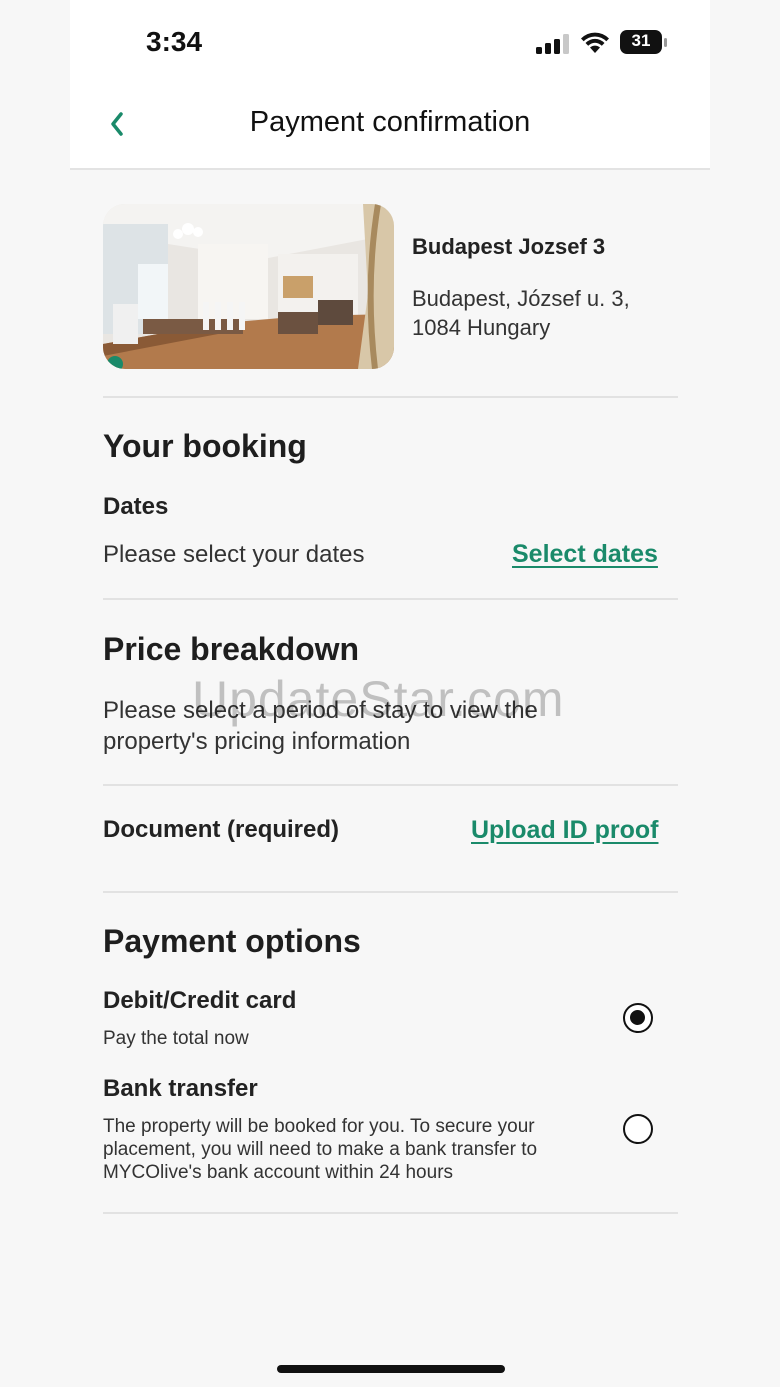  What do you see at coordinates (390, 85) in the screenshot?
I see `top-bar: 3:34 31 Payment confirmation` at bounding box center [390, 85].